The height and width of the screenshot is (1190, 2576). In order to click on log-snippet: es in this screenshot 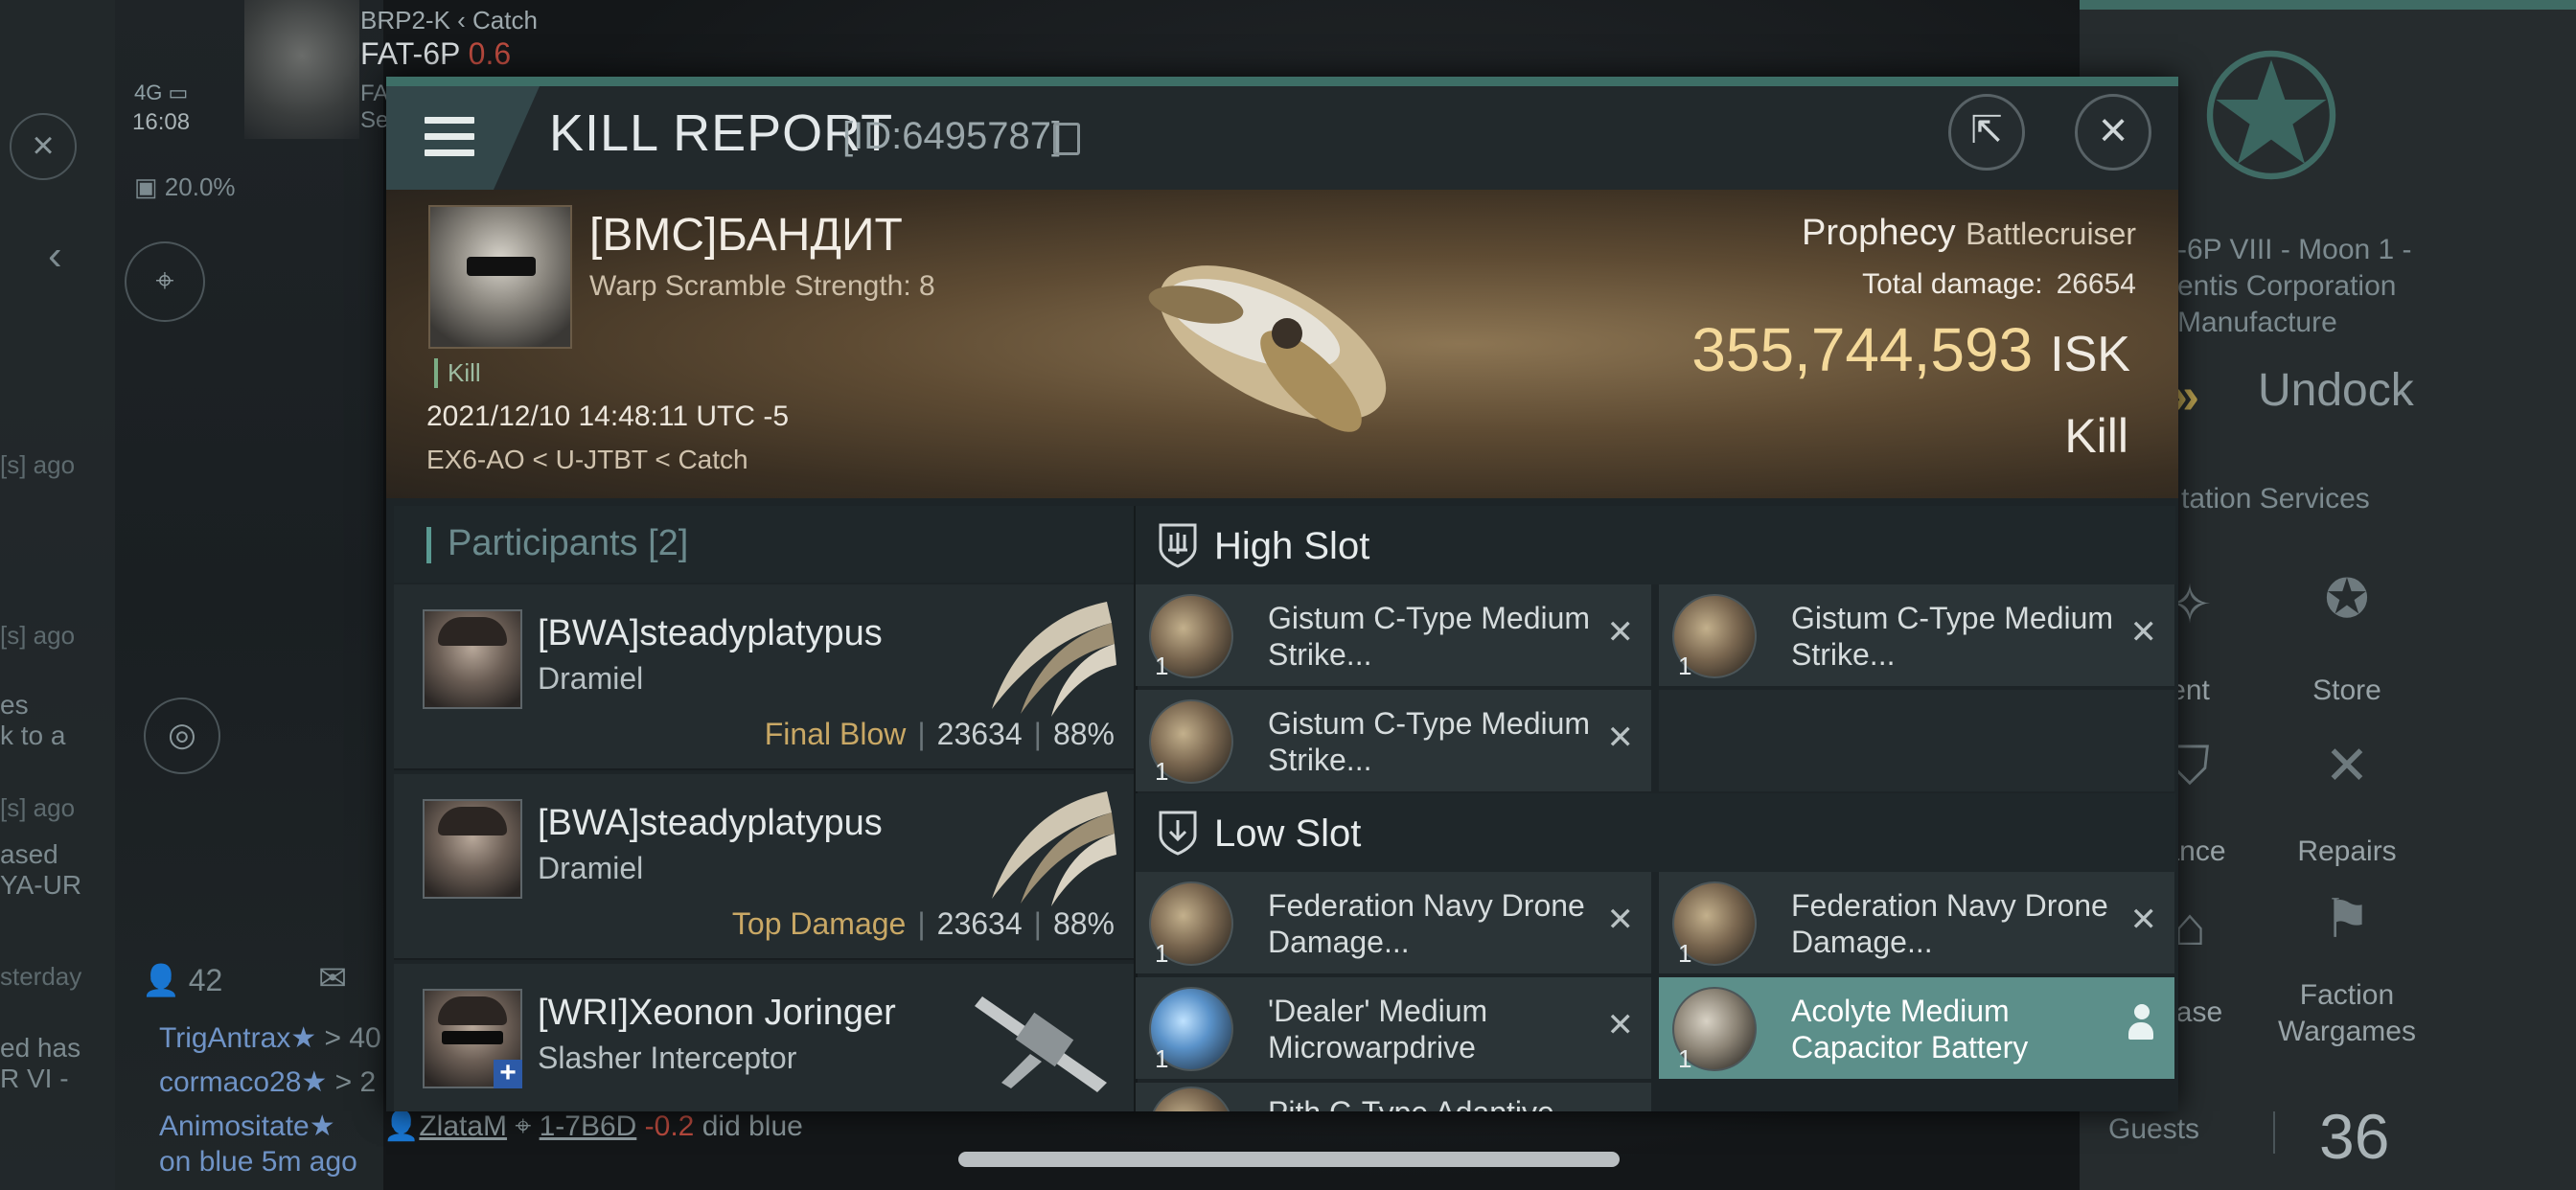, I will do `click(14, 705)`.